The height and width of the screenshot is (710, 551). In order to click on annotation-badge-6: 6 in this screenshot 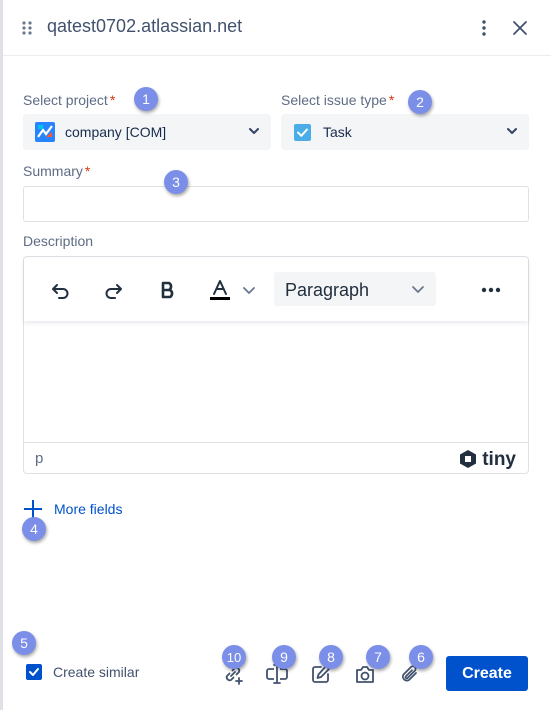, I will do `click(421, 657)`.